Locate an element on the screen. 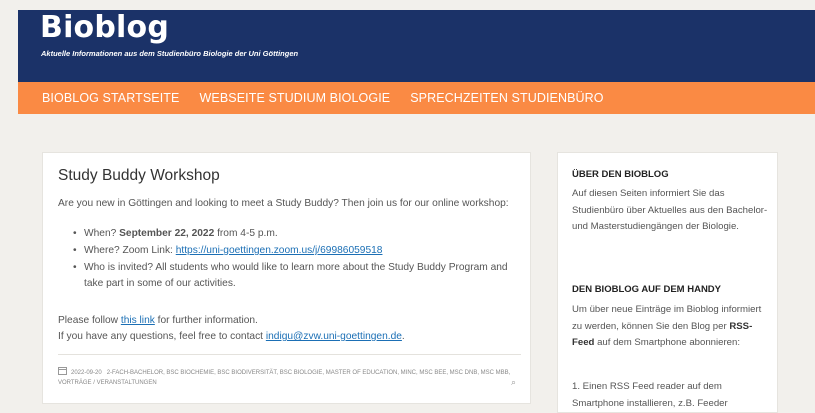 The width and height of the screenshot is (815, 413). site-title: Bioblog is located at coordinates (104, 27).